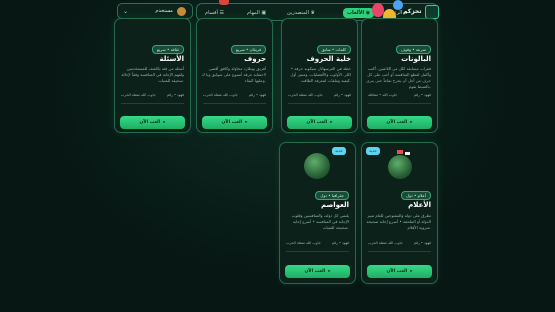 The image size is (555, 312). Describe the element at coordinates (256, 13) in the screenshot. I see `nav-item-tasks: المهام ▣` at that location.